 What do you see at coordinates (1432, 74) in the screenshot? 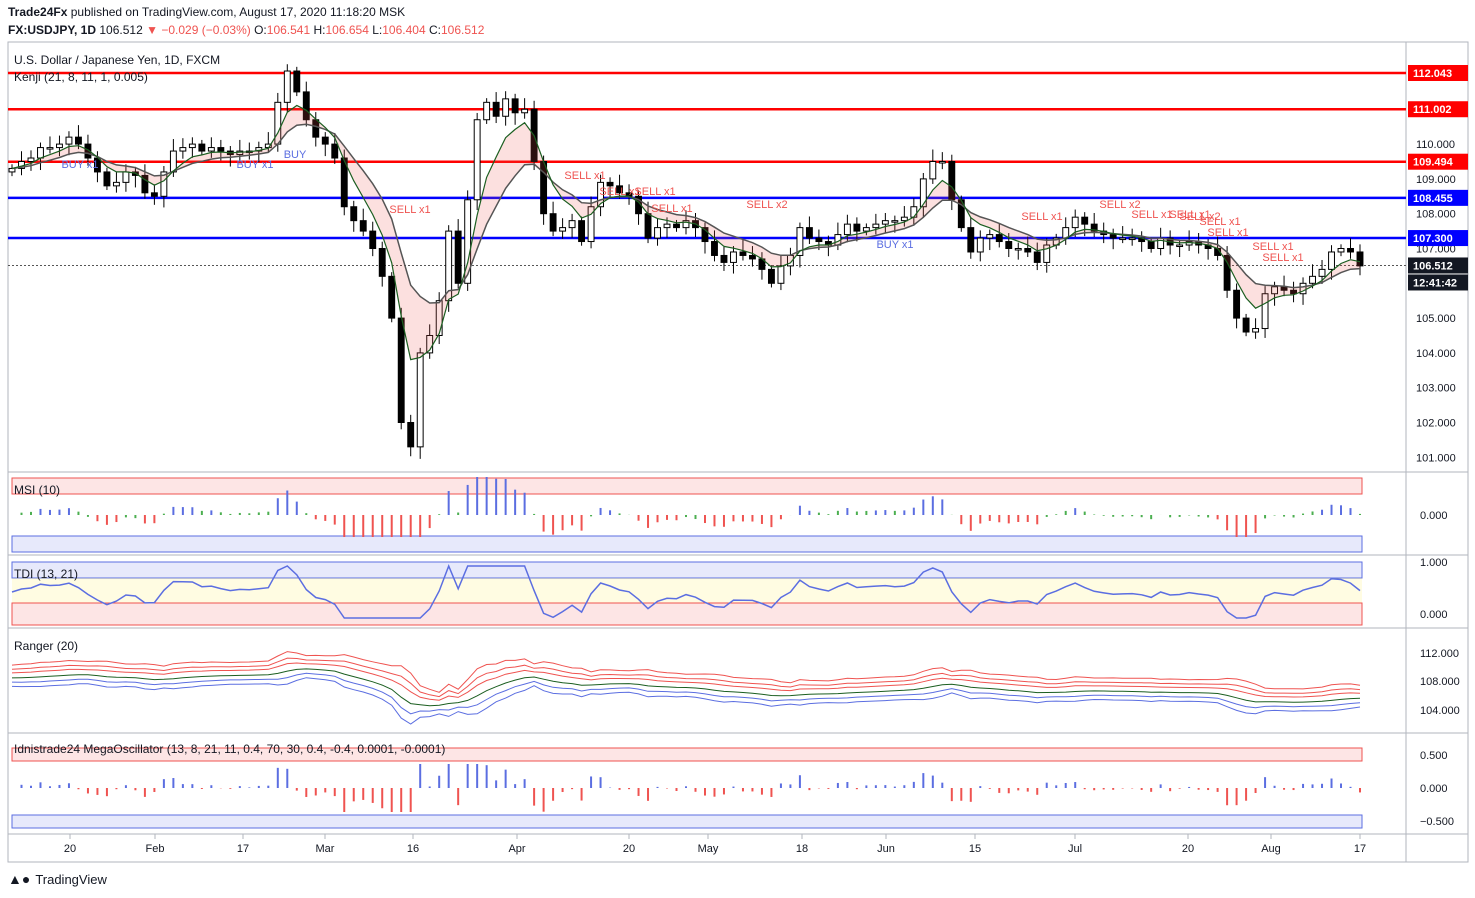
I see `level-tag-text: 112.043` at bounding box center [1432, 74].